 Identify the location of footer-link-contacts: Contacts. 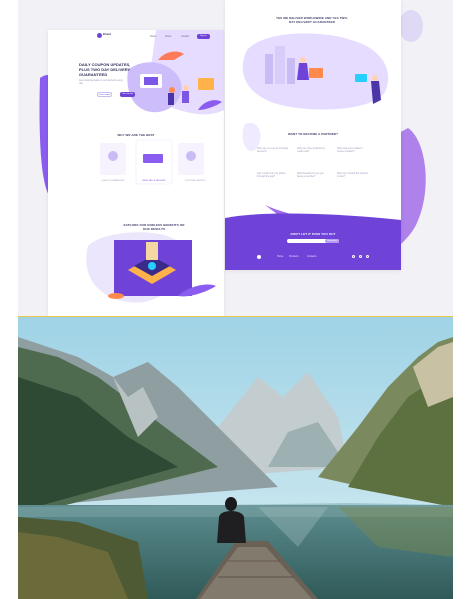
(311, 256).